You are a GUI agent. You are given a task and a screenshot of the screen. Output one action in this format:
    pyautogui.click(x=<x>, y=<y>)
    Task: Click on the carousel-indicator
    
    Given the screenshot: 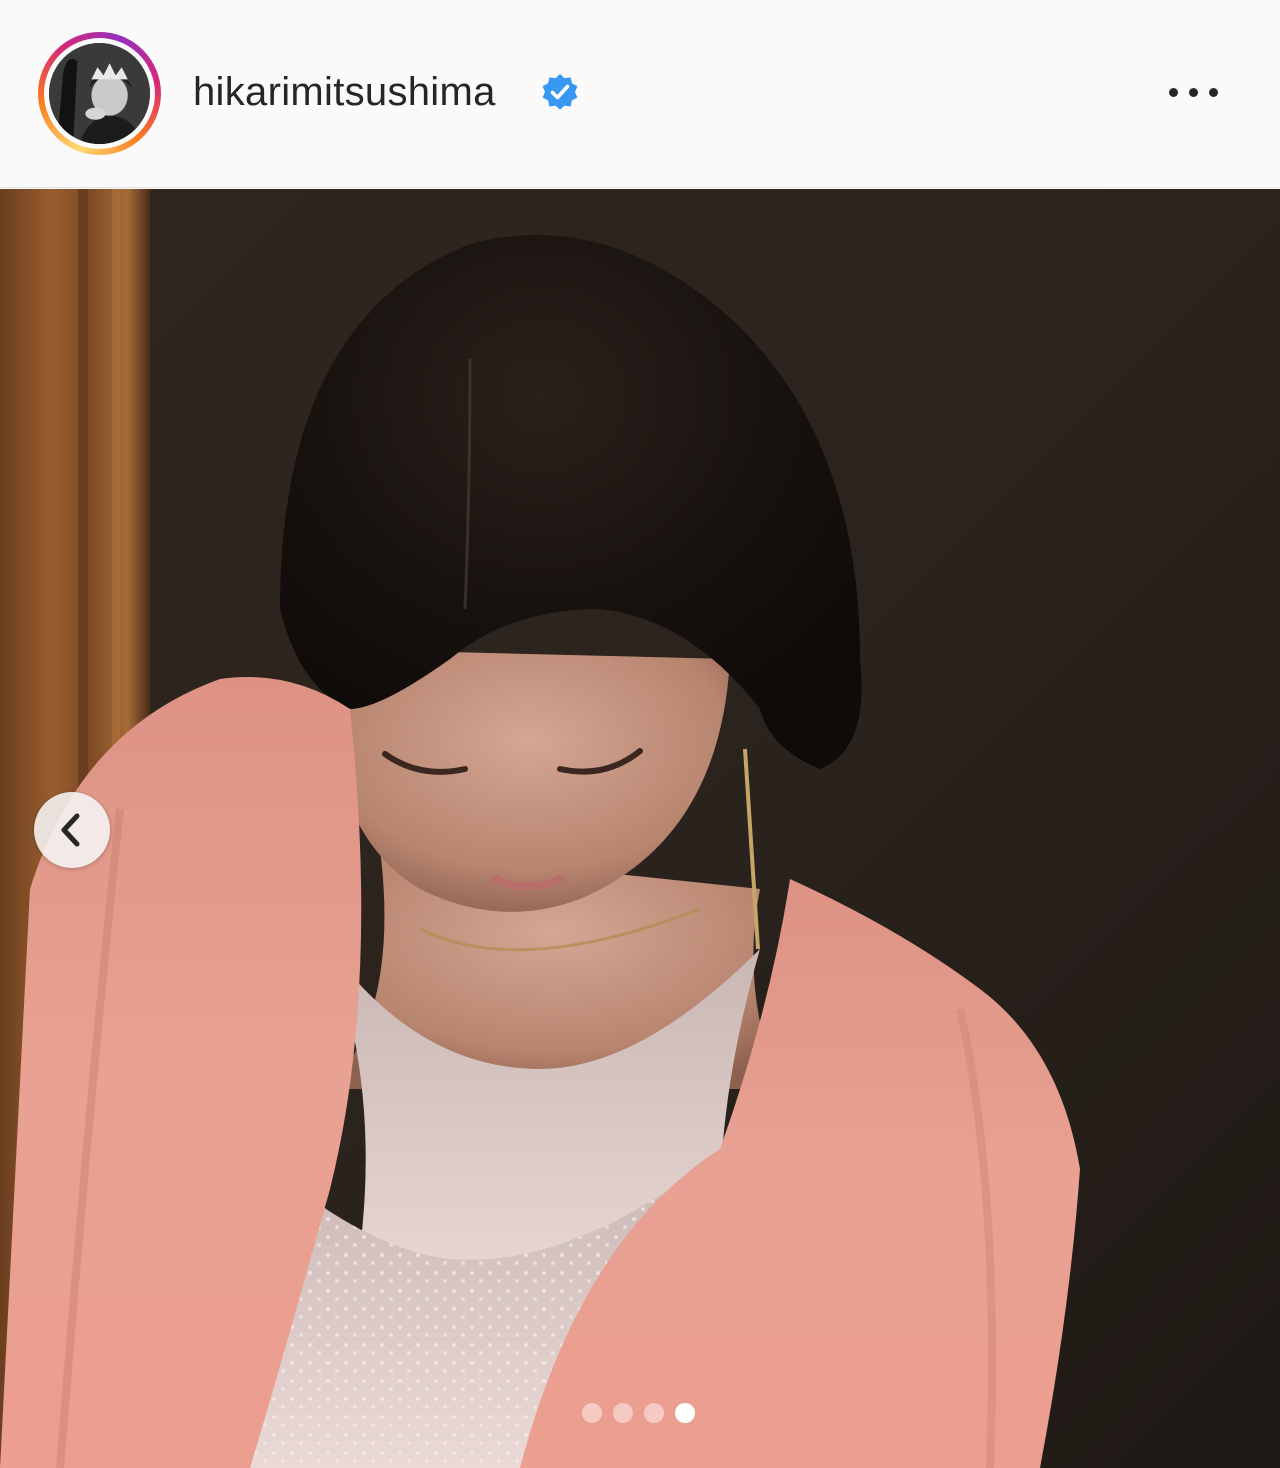 What is the action you would take?
    pyautogui.click(x=638, y=1413)
    